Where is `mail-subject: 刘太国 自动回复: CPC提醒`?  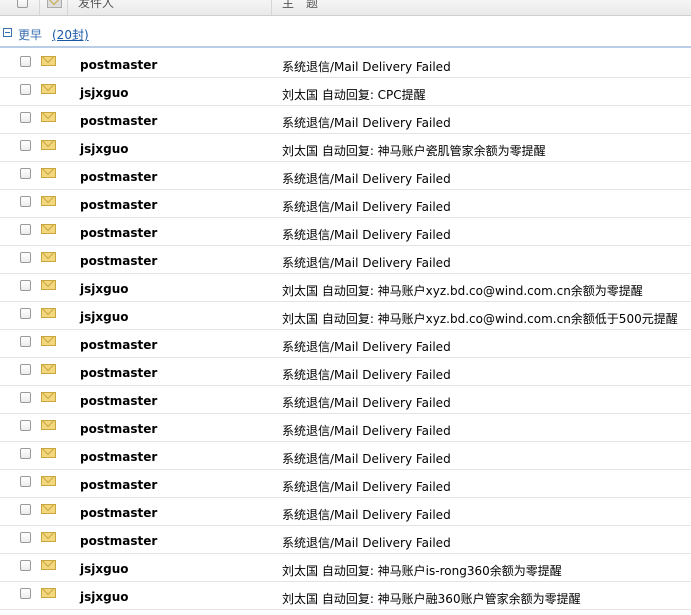 mail-subject: 刘太国 自动回复: CPC提醒 is located at coordinates (354, 94).